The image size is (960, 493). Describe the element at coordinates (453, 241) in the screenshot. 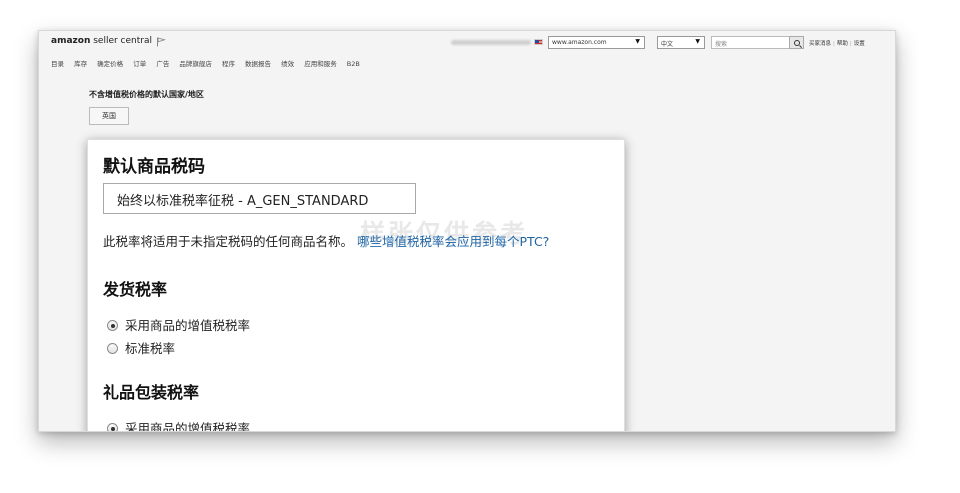

I see `ptc-rate-help-link: 哪些增值税税率会应用到每个PTC?` at that location.